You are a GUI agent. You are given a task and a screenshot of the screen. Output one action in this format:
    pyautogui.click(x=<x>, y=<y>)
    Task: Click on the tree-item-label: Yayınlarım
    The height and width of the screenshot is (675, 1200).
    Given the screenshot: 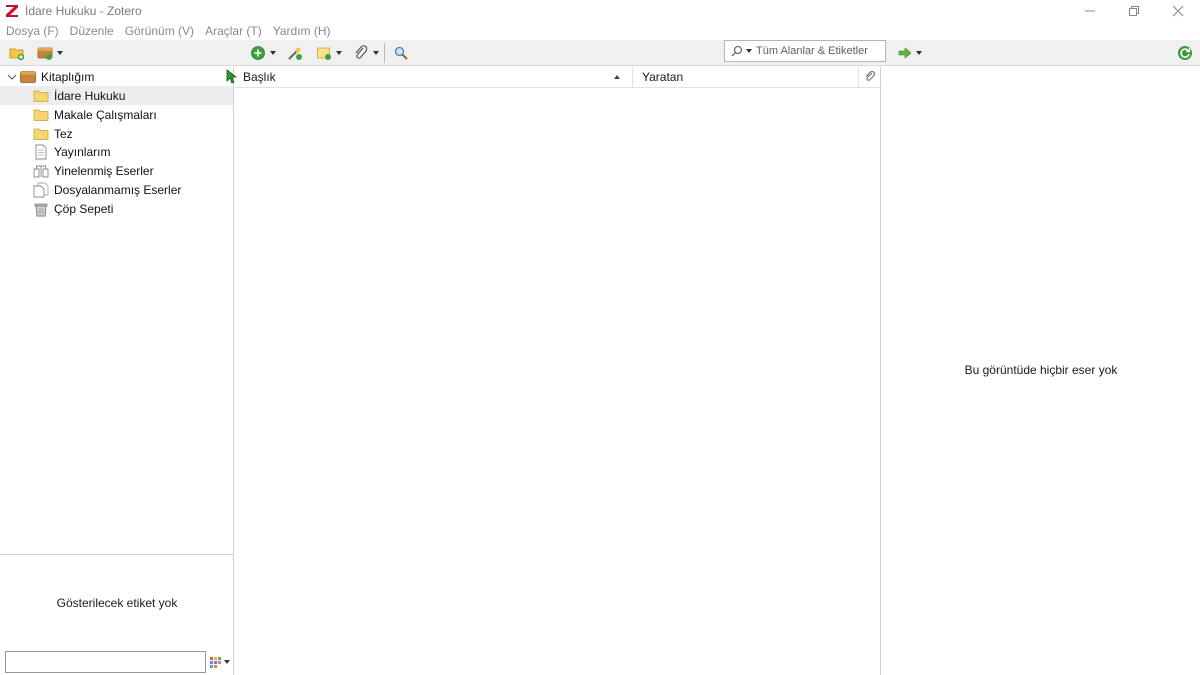 What is the action you would take?
    pyautogui.click(x=82, y=151)
    